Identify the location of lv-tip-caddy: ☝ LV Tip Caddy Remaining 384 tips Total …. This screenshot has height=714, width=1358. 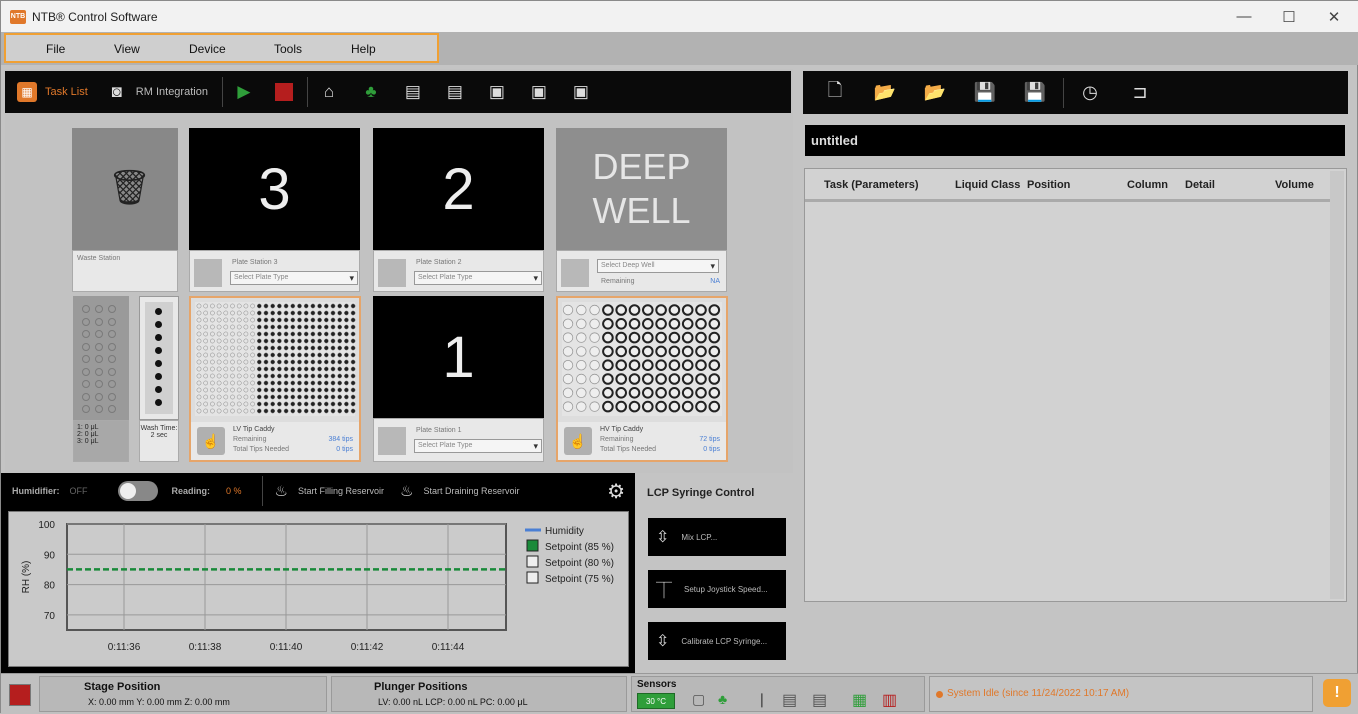
(275, 379).